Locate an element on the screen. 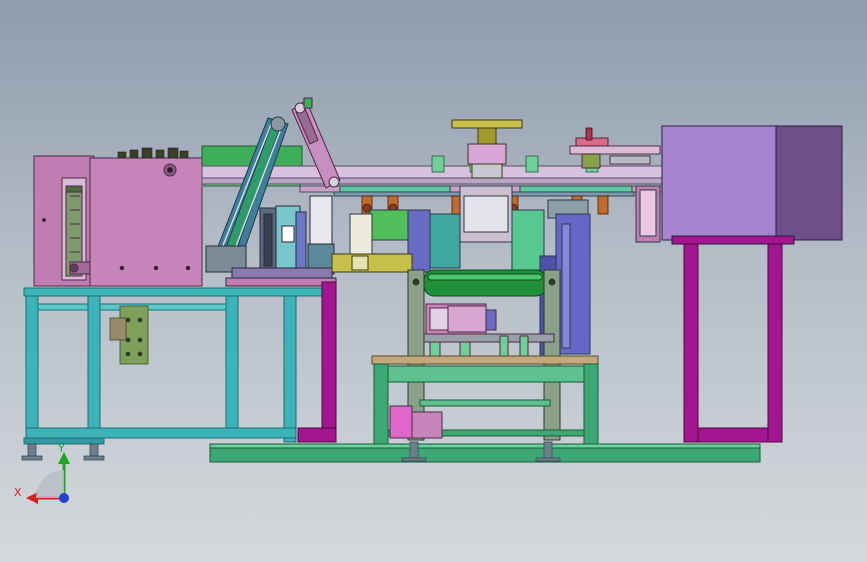 The height and width of the screenshot is (562, 867). y-axis-label: Y is located at coordinates (61, 448).